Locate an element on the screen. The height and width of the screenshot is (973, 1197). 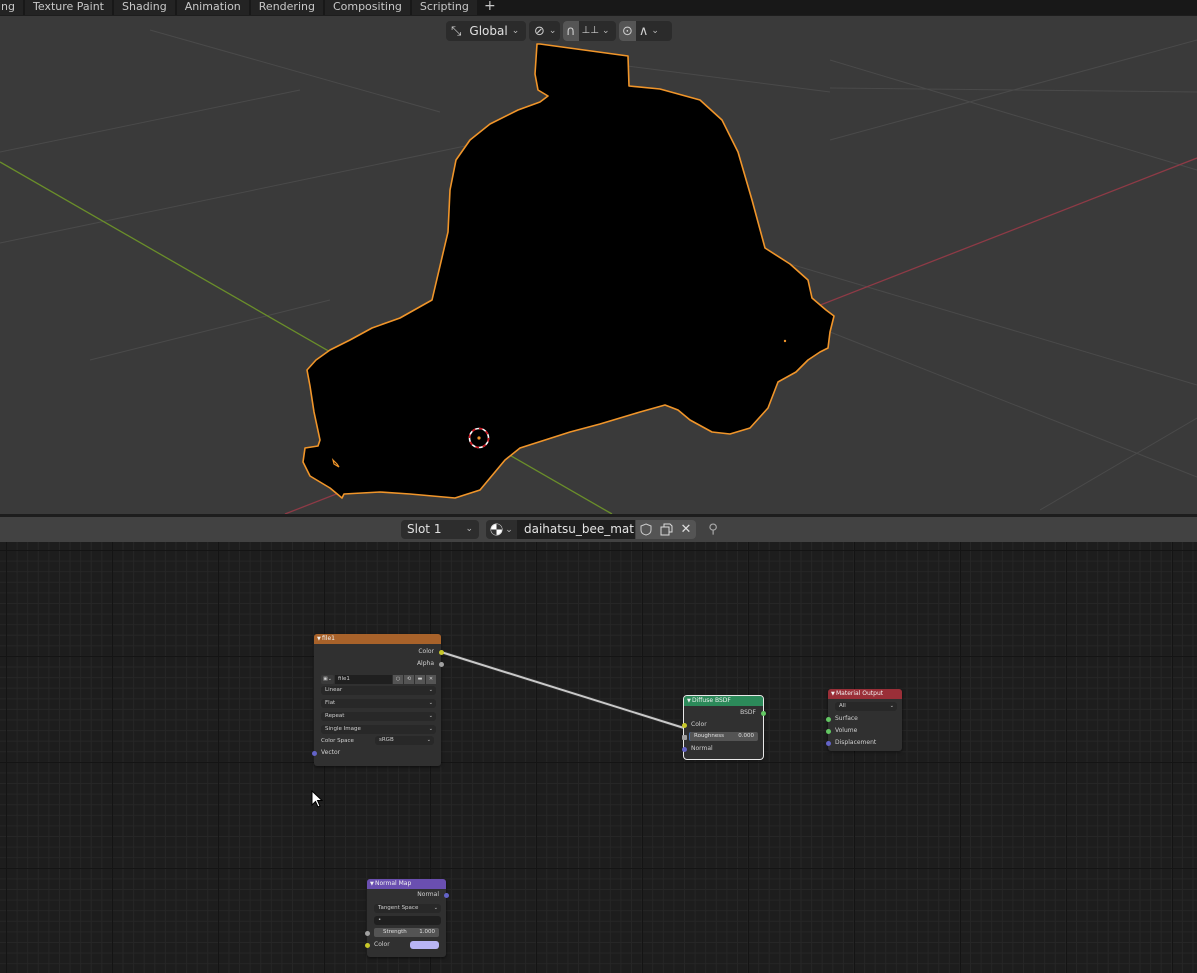
output-bsdf: BSDF is located at coordinates (725, 713).